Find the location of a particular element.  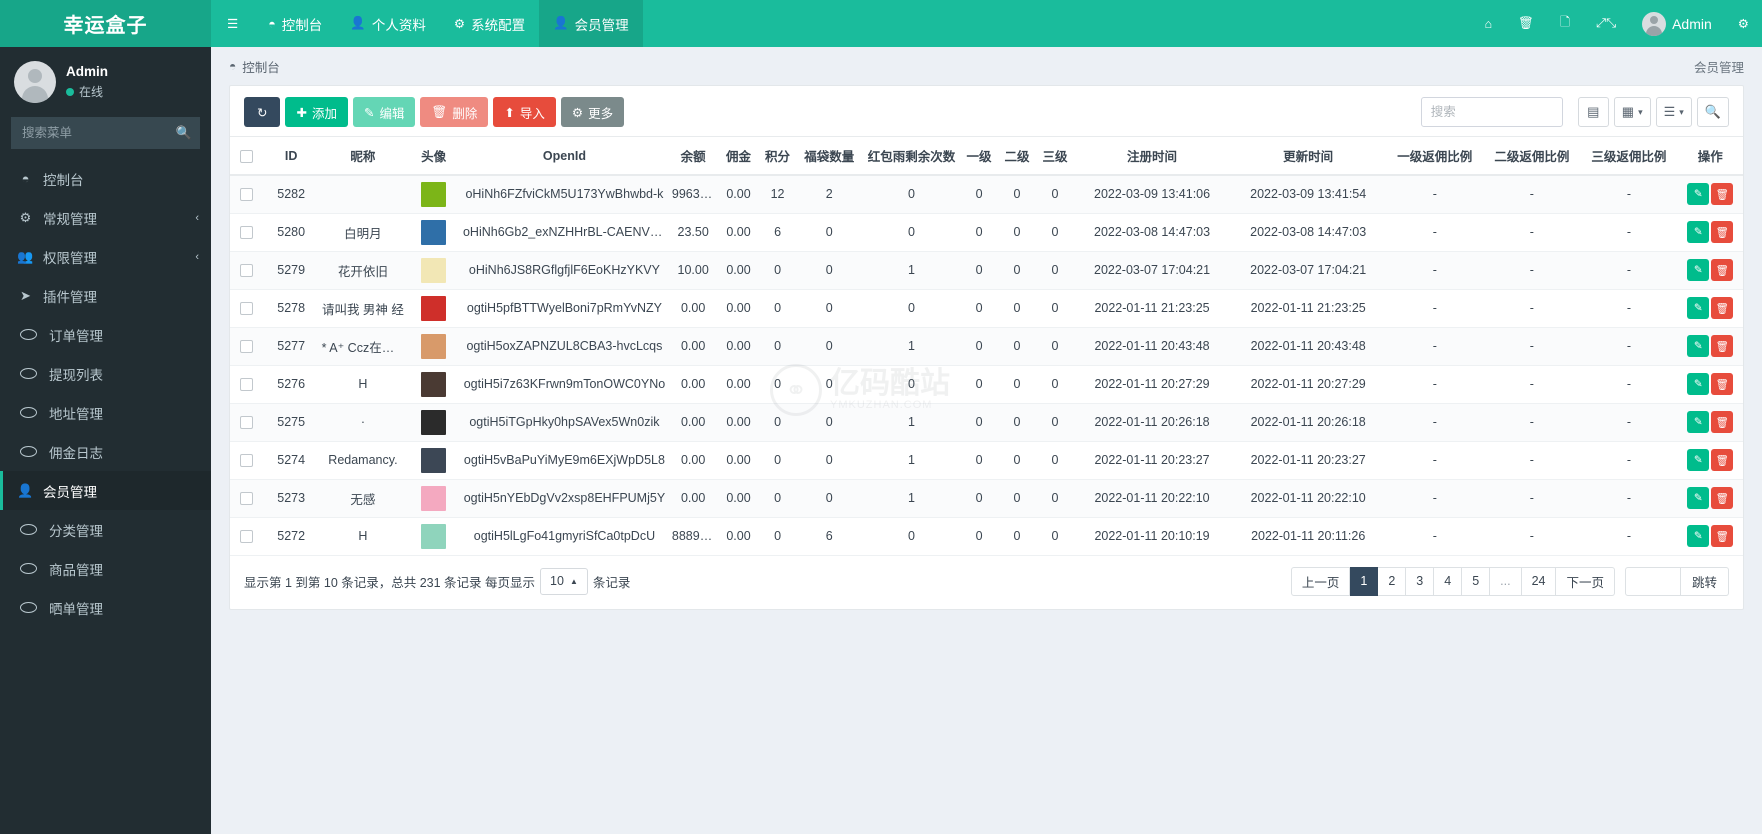

sidebar-item-commission-log: 佣金日志 is located at coordinates (105, 451).